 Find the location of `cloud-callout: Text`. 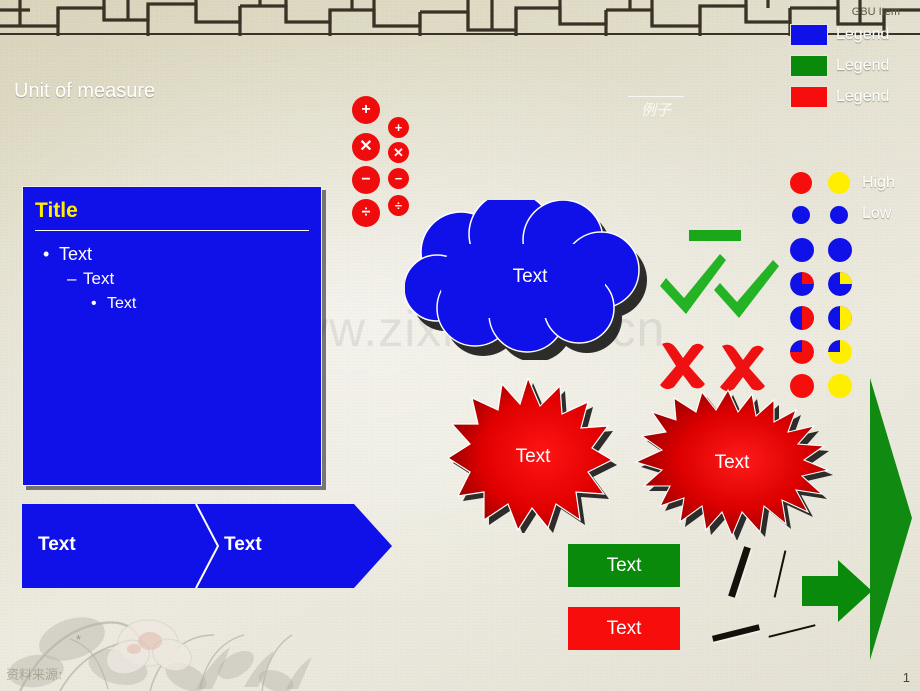

cloud-callout: Text is located at coordinates (534, 276).